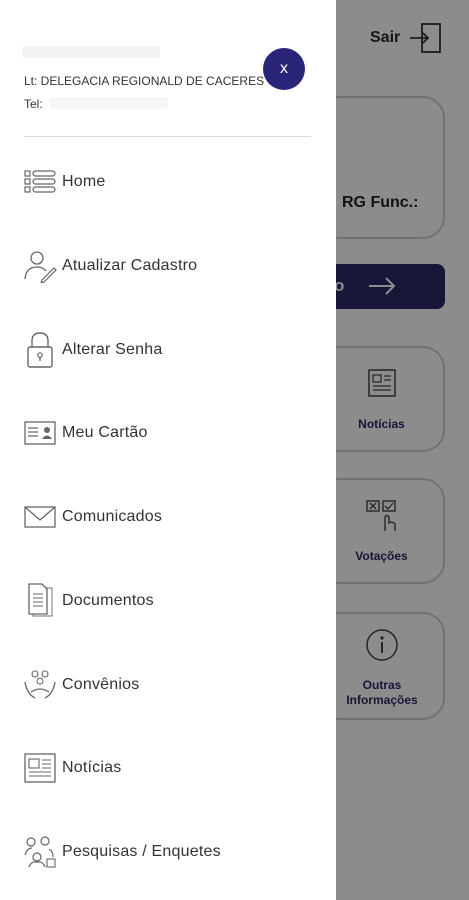  I want to click on user-name-redacted, so click(91, 52).